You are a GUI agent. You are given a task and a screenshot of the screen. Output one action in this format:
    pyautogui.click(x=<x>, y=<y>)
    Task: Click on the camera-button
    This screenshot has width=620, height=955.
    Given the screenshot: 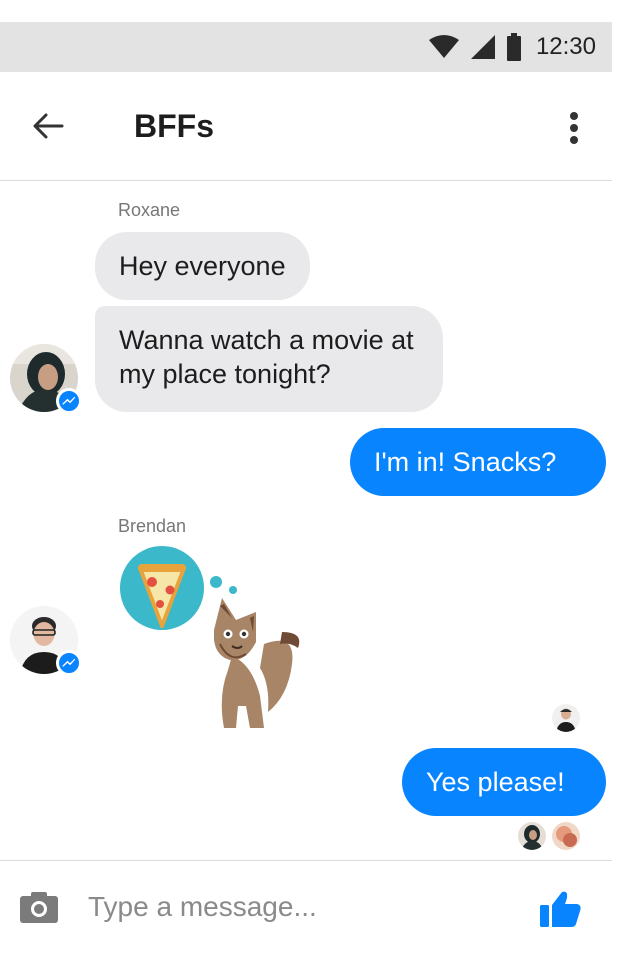 What is the action you would take?
    pyautogui.click(x=39, y=907)
    